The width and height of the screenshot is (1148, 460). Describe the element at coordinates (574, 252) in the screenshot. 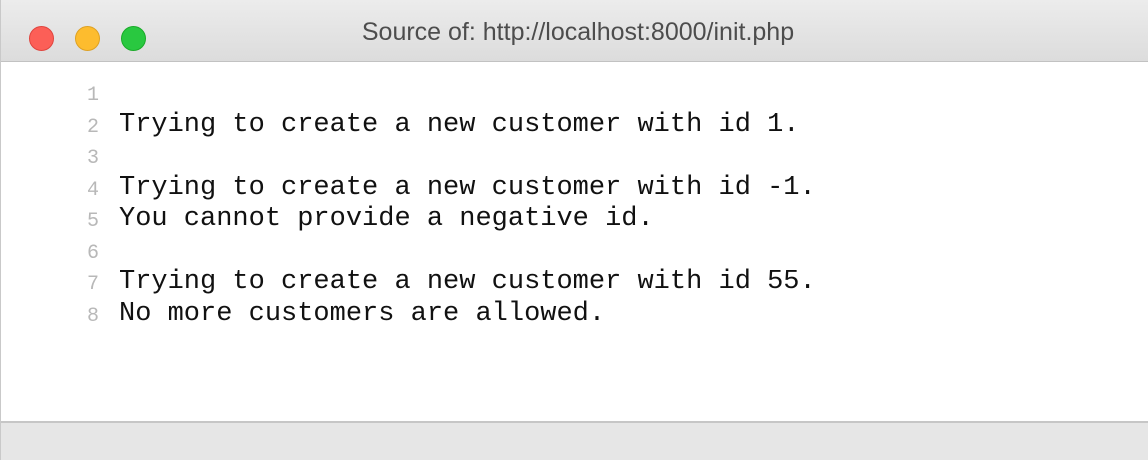

I see `source-line: 6` at that location.